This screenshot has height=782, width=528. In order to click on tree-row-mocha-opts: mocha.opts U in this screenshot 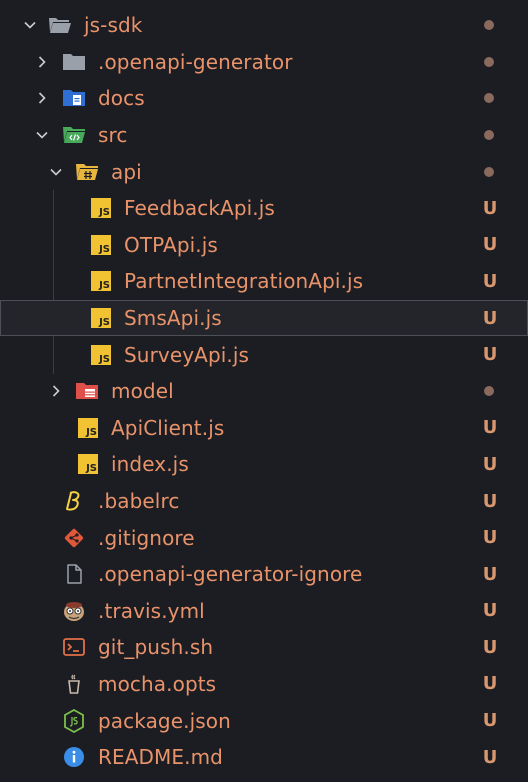, I will do `click(264, 684)`.